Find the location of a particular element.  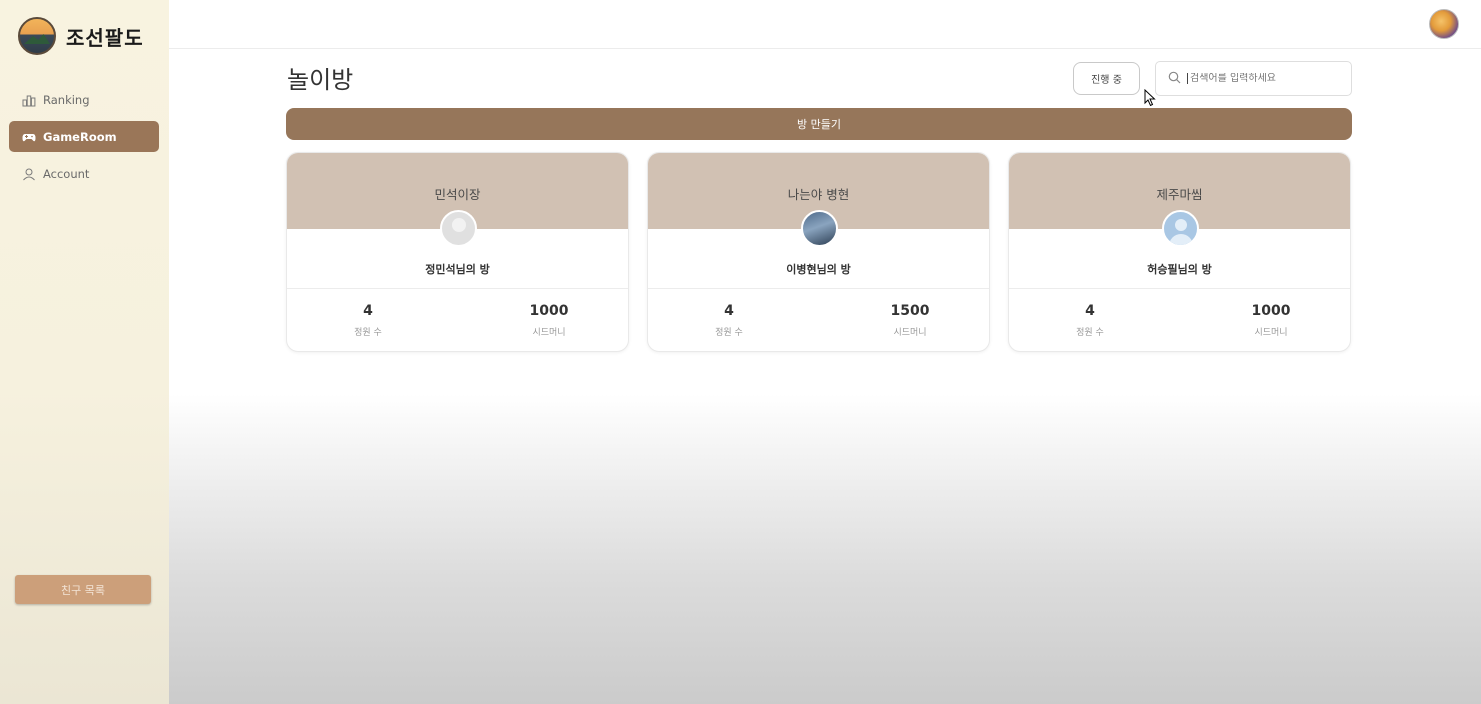

create-room-button: 방 만들기 is located at coordinates (819, 124).